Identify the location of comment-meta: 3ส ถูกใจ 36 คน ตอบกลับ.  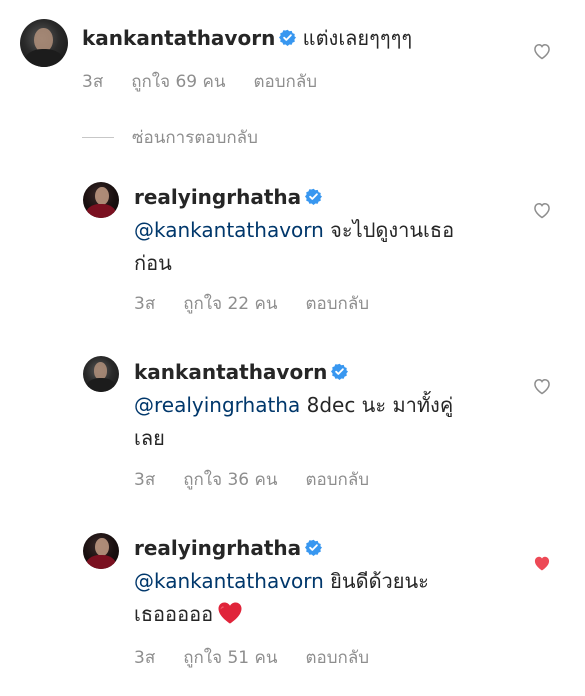
(265, 479).